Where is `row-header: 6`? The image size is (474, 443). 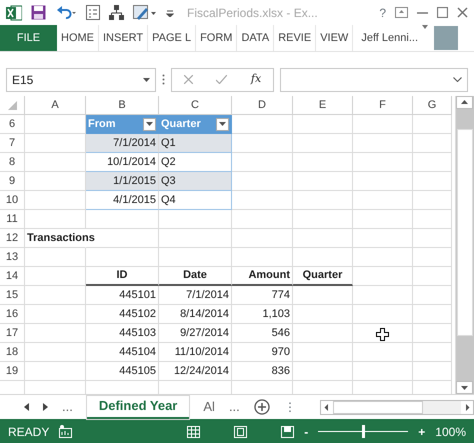
row-header: 6 is located at coordinates (12, 124).